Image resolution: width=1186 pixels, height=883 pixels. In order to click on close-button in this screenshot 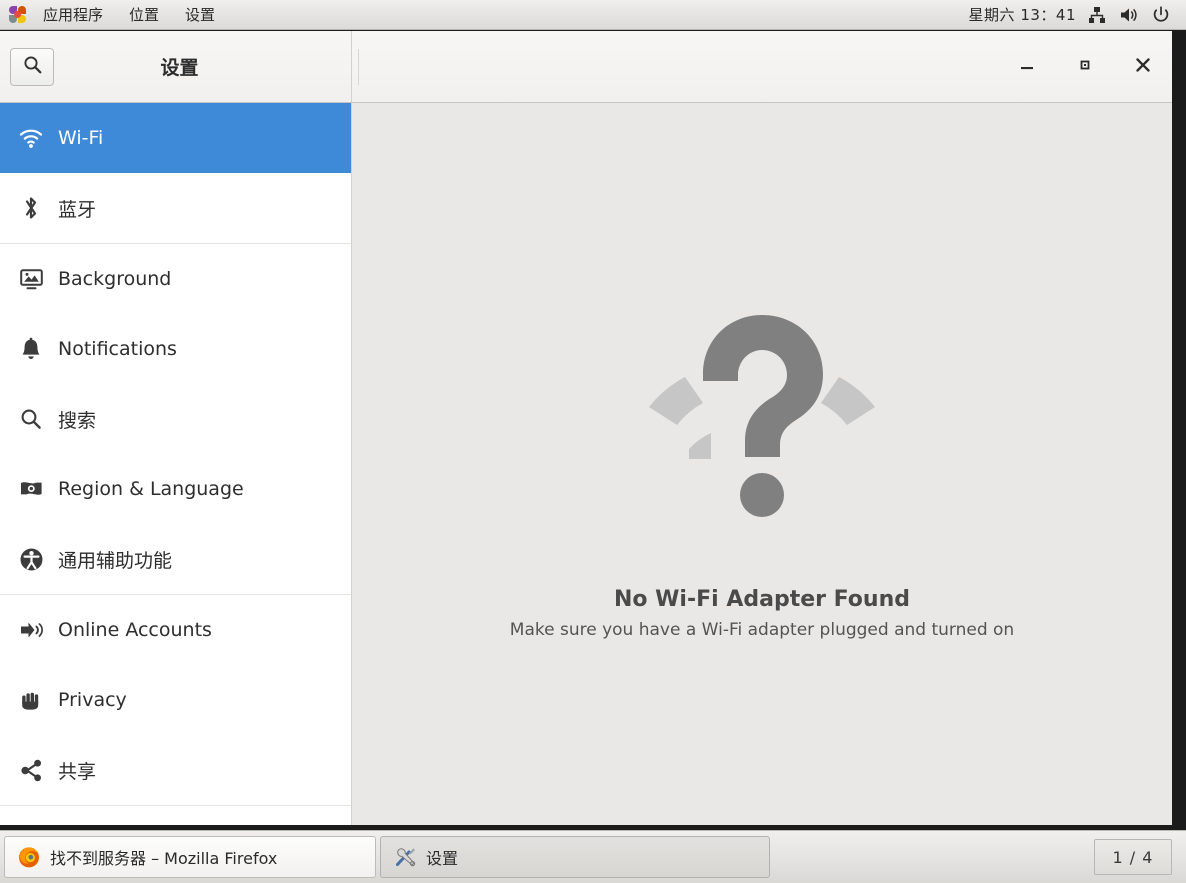, I will do `click(1143, 67)`.